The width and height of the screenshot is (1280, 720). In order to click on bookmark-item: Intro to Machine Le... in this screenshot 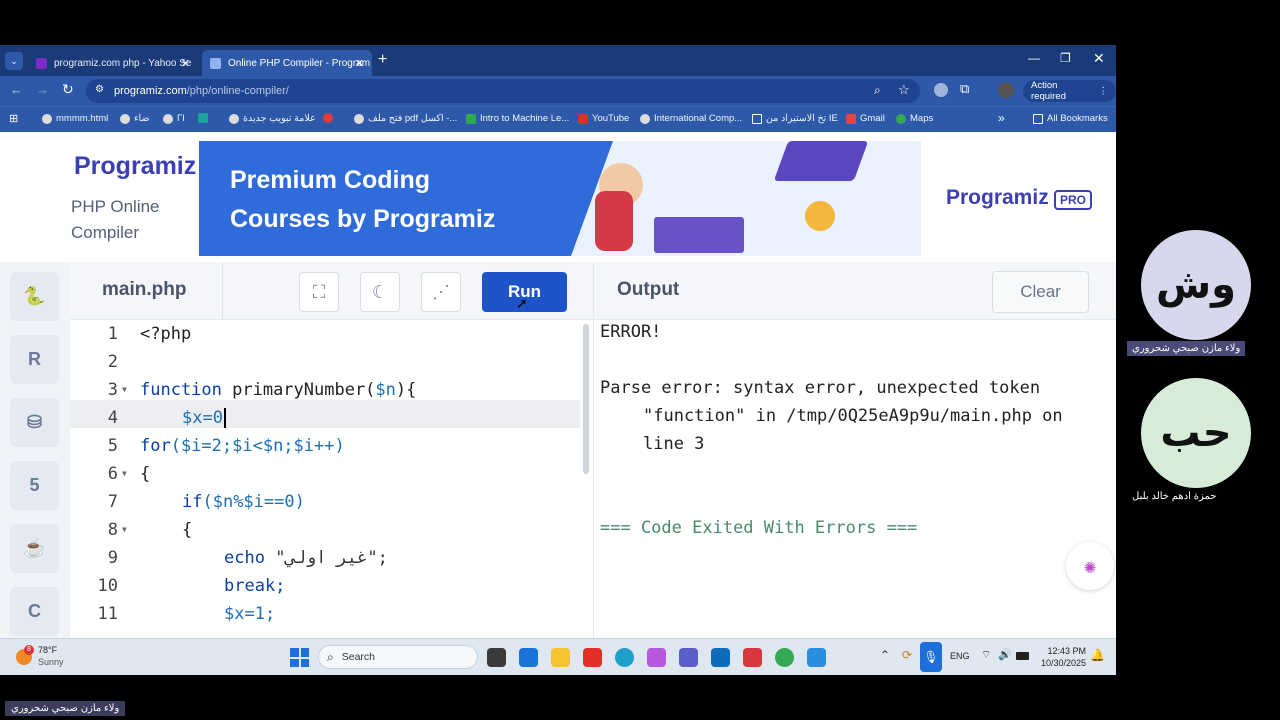, I will do `click(517, 118)`.